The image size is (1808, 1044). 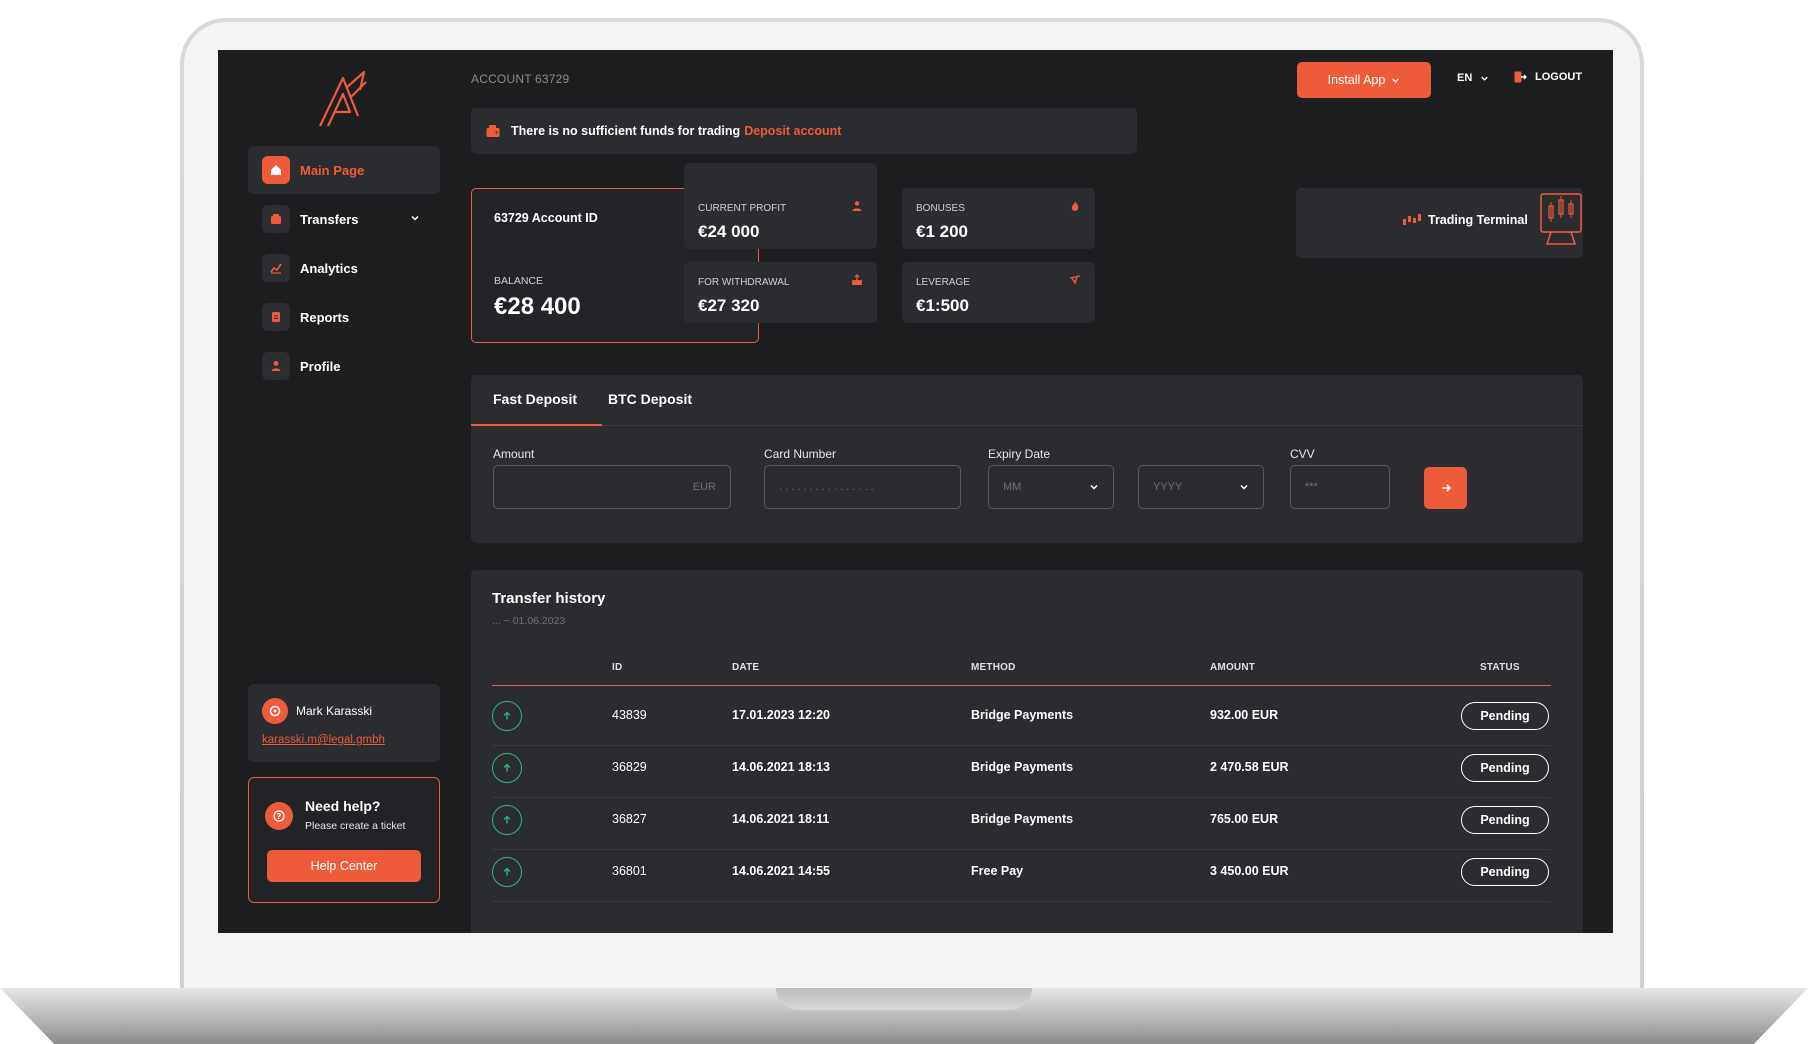 What do you see at coordinates (323, 740) in the screenshot?
I see `user-email-link: karasski.m@legal.gmbh` at bounding box center [323, 740].